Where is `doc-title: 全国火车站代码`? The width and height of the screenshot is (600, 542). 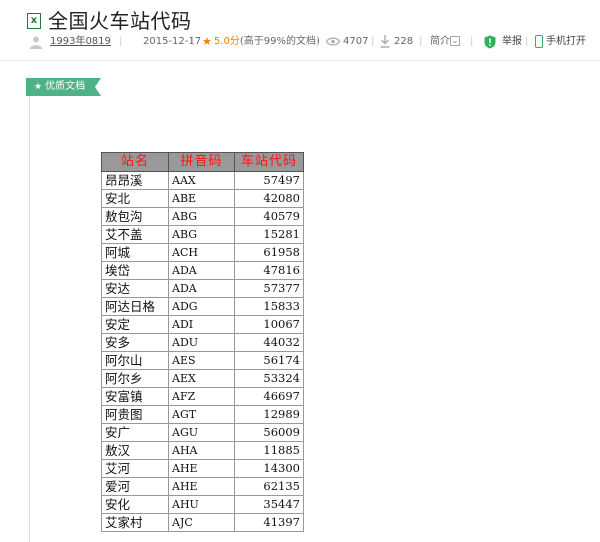 doc-title: 全国火车站代码 is located at coordinates (120, 21).